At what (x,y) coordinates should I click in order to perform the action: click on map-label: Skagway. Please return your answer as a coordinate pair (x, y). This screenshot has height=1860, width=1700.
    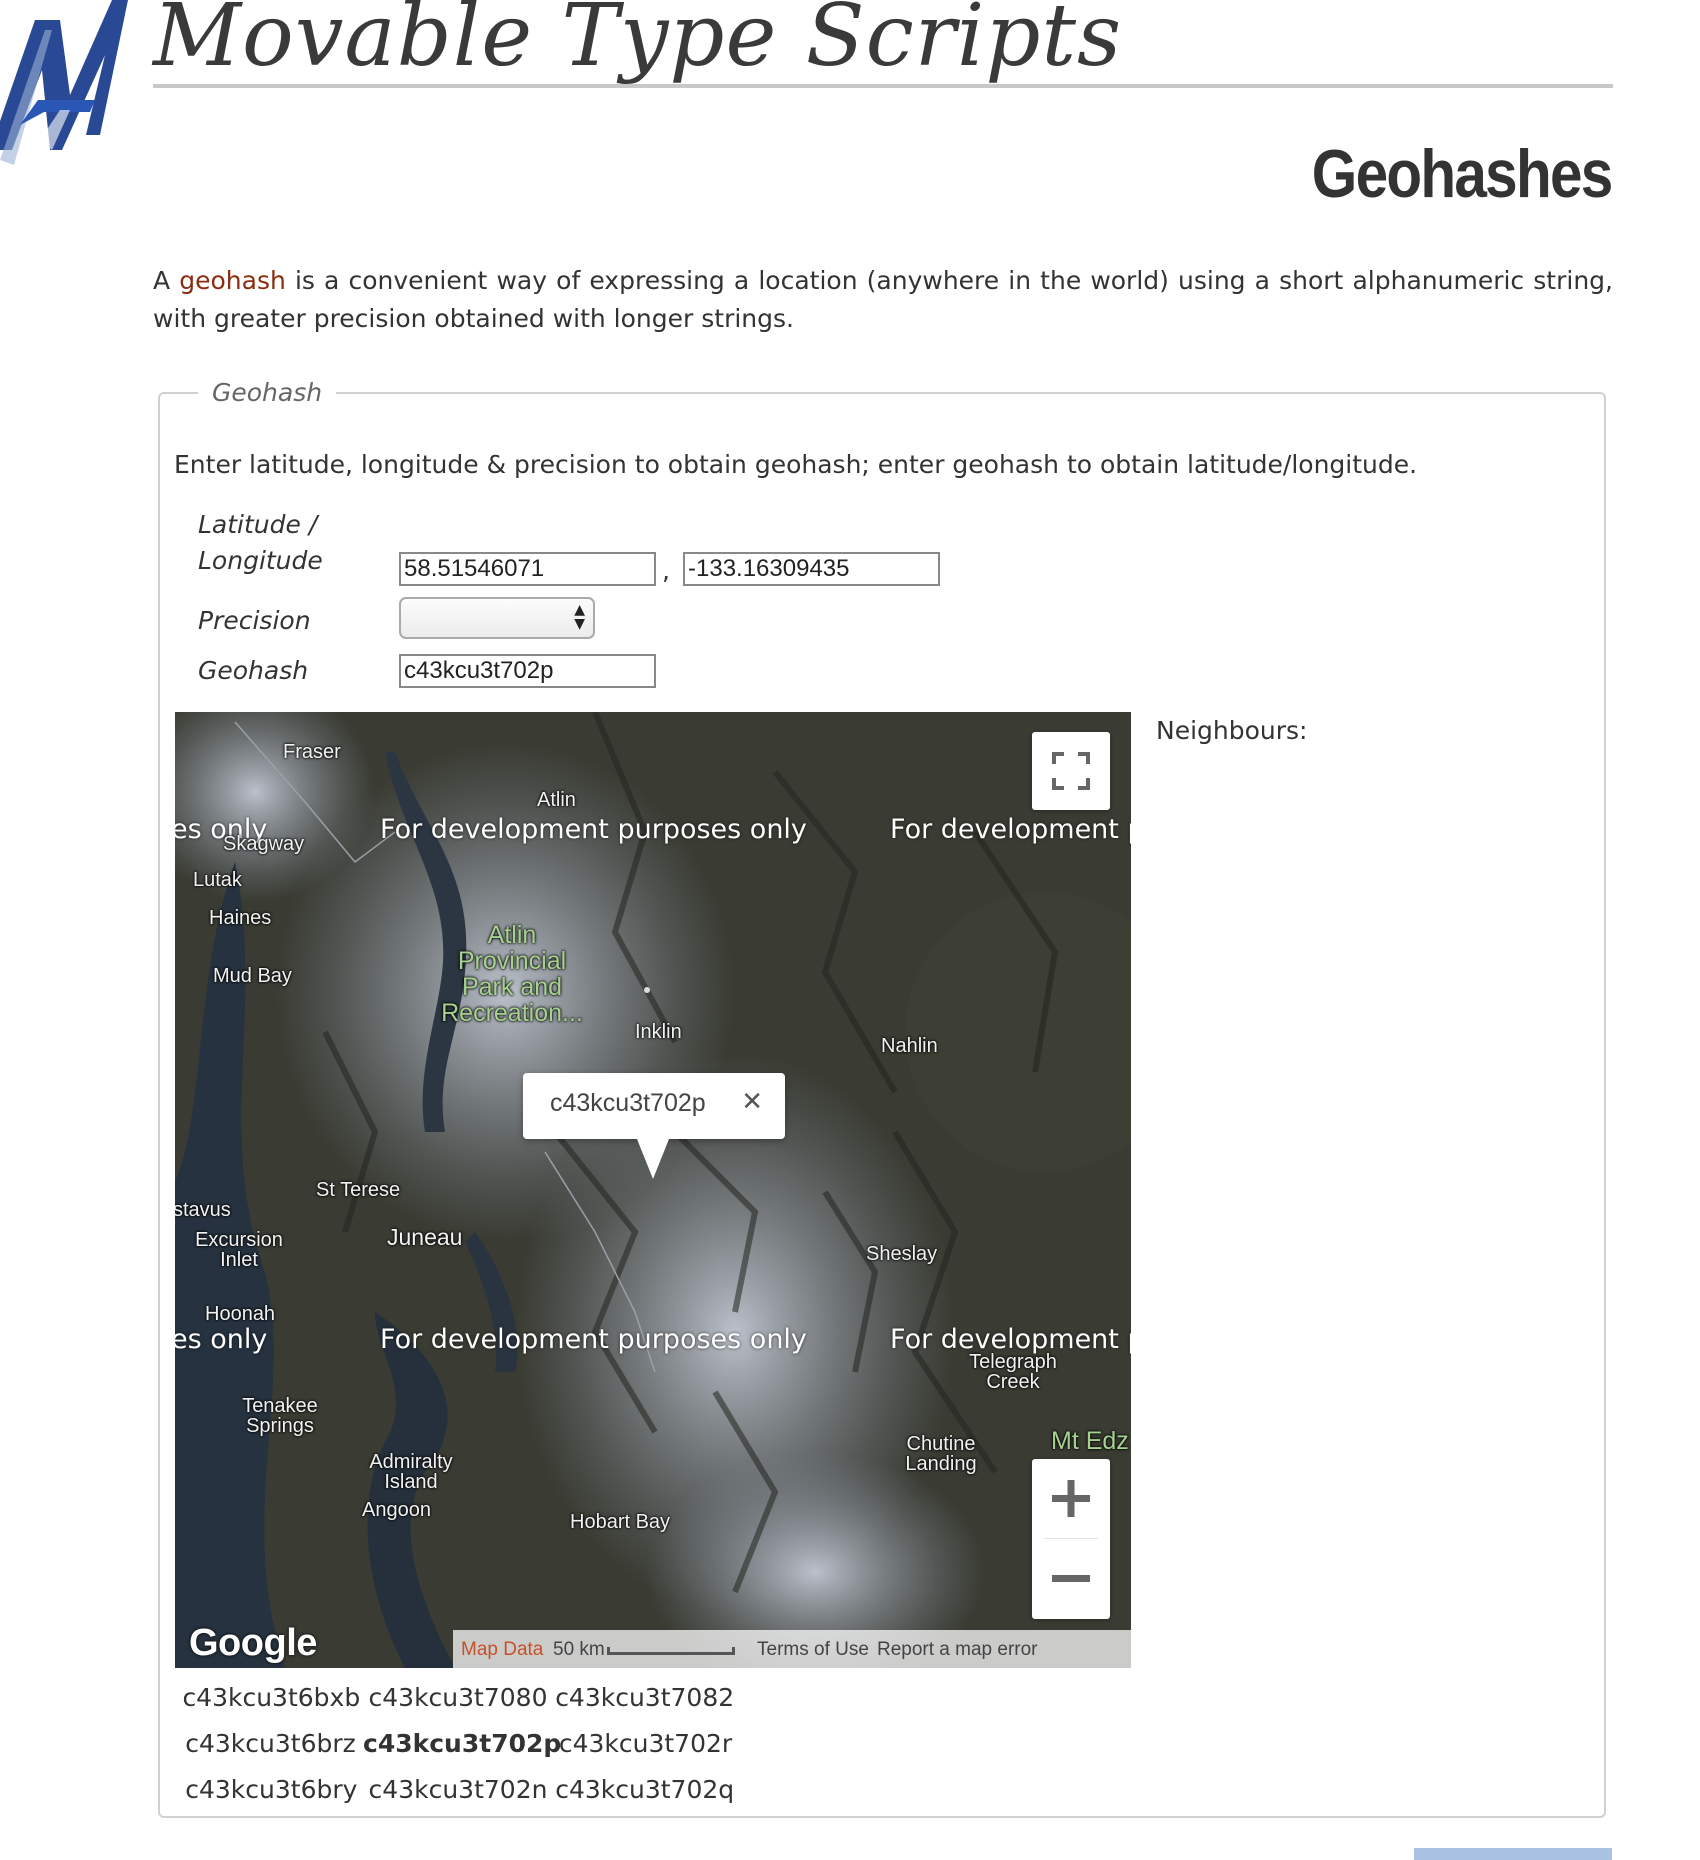
    Looking at the image, I should click on (264, 844).